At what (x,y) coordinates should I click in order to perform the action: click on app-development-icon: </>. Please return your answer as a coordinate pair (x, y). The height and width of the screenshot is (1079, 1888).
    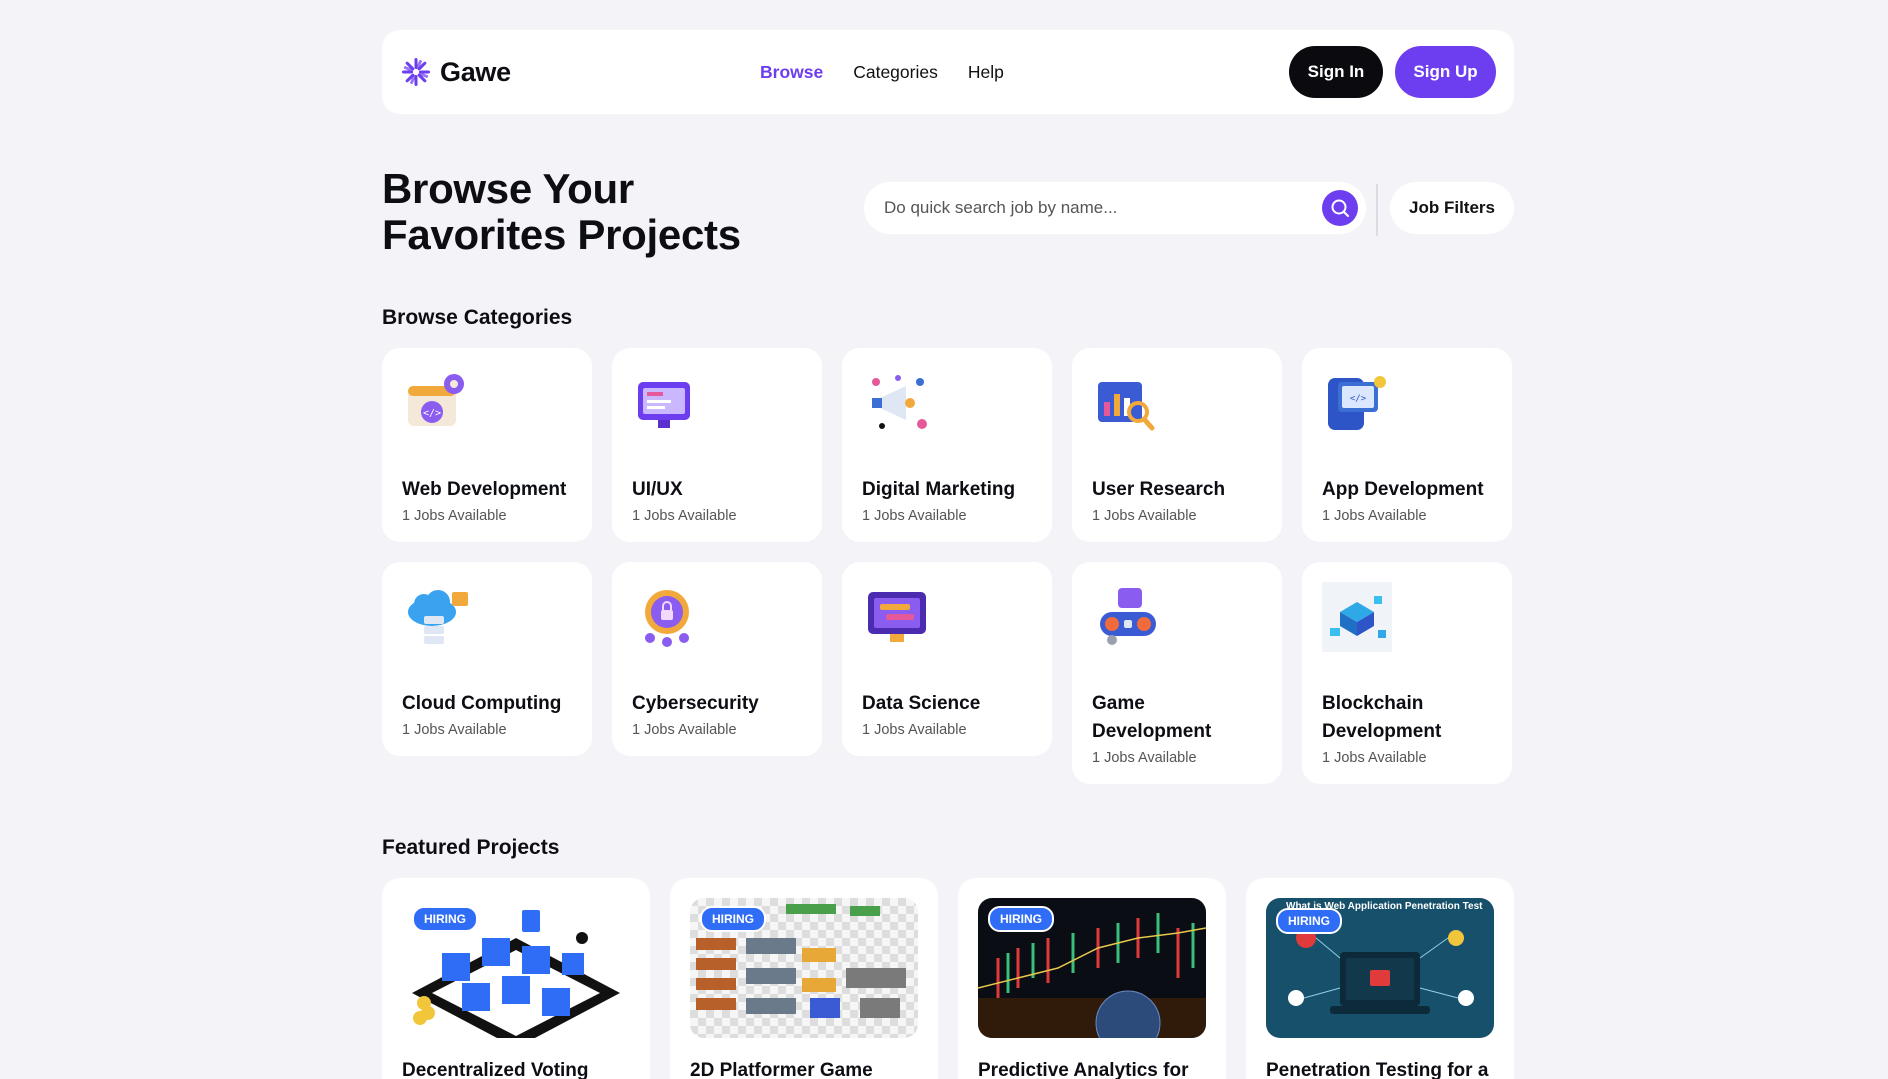
    Looking at the image, I should click on (1357, 403).